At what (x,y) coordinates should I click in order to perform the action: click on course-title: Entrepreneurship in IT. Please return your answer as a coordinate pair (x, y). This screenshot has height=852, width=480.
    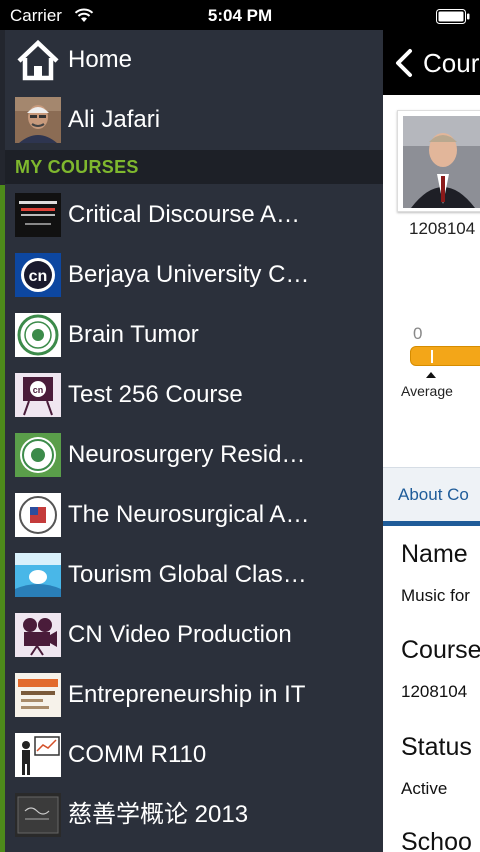
    Looking at the image, I should click on (187, 694).